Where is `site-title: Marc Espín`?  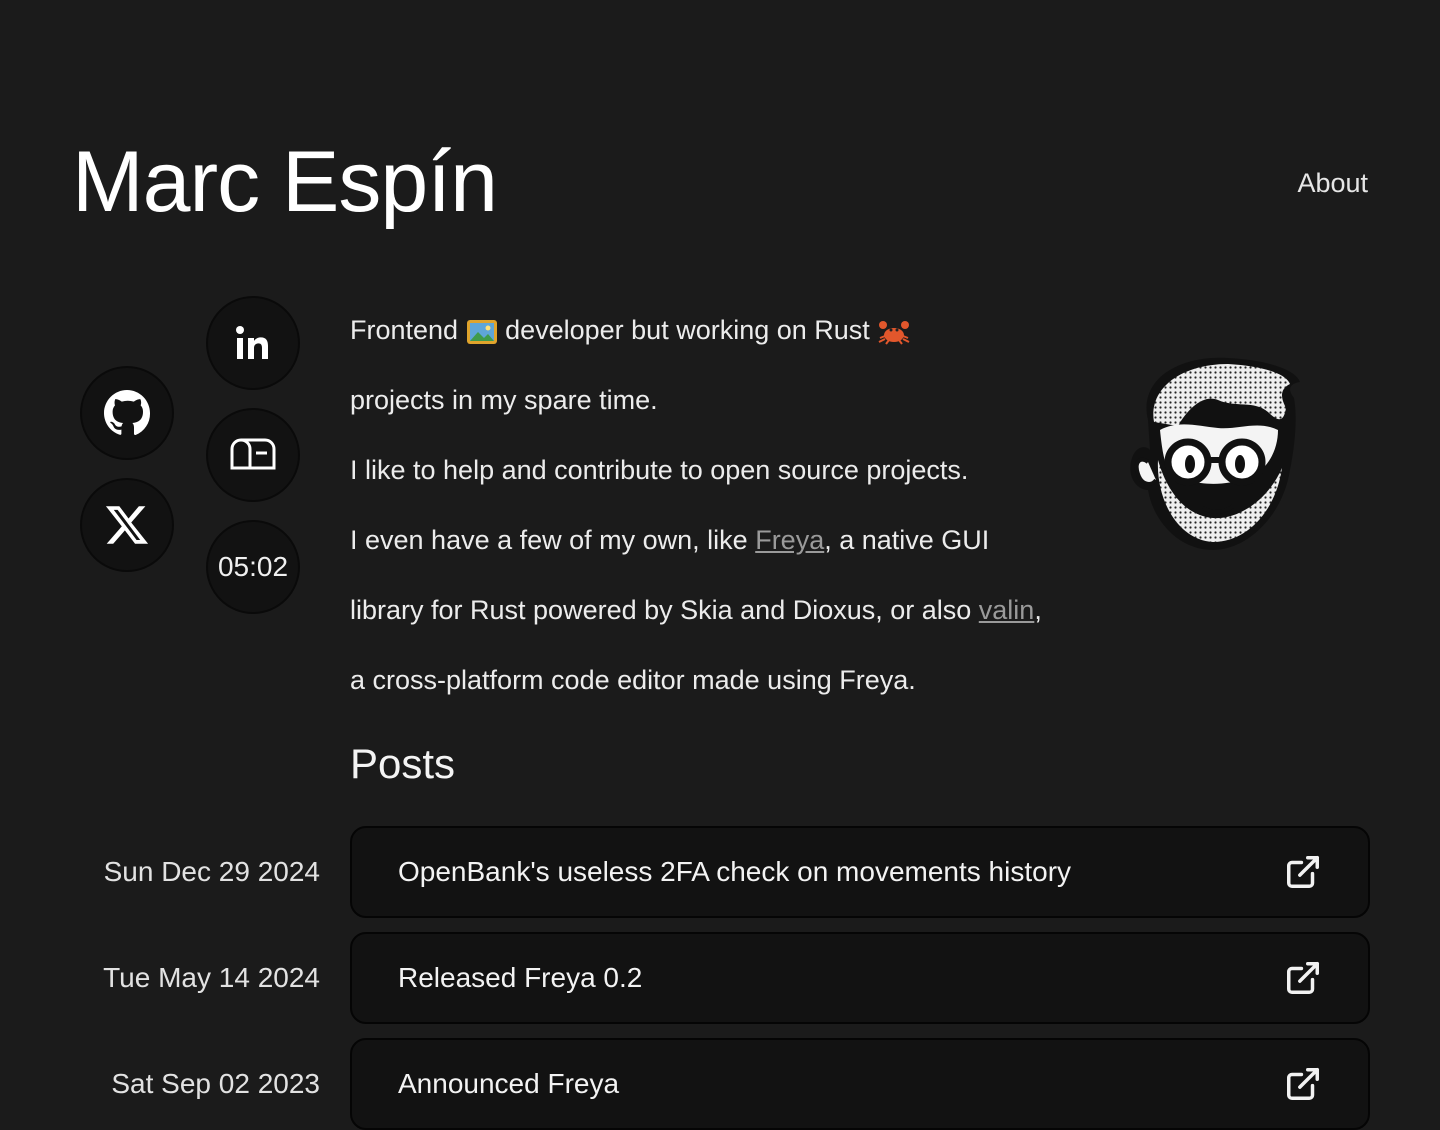 site-title: Marc Espín is located at coordinates (285, 182).